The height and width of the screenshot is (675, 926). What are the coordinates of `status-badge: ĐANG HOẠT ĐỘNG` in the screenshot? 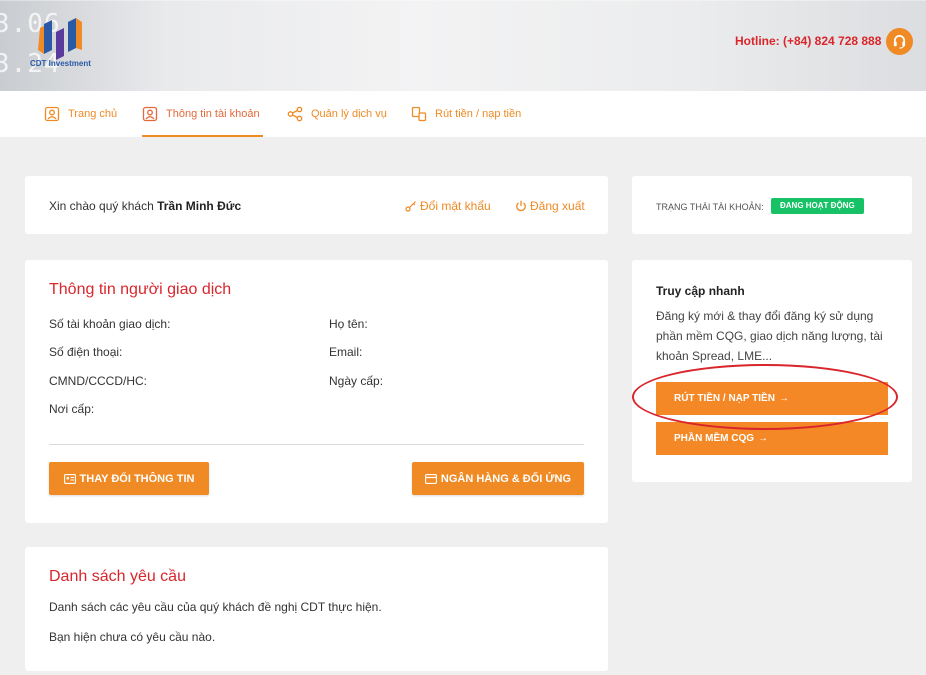 It's located at (817, 206).